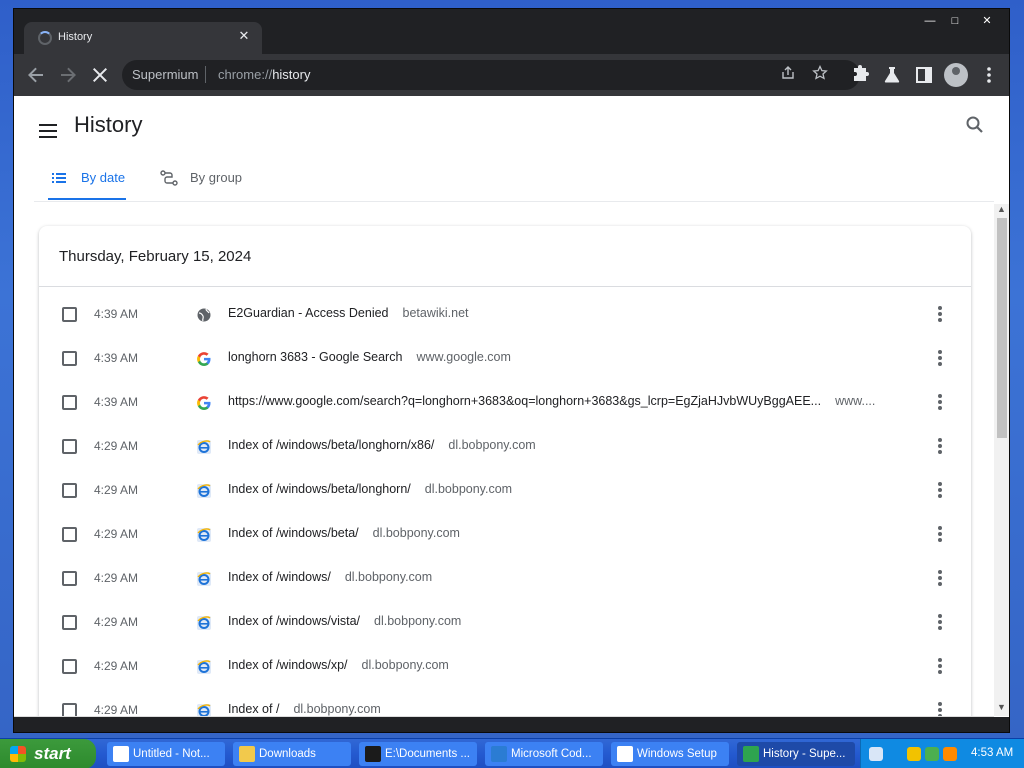 Image resolution: width=1024 pixels, height=768 pixels. Describe the element at coordinates (1001, 209) in the screenshot. I see `scroll-up-arrow-icon: ▲` at that location.